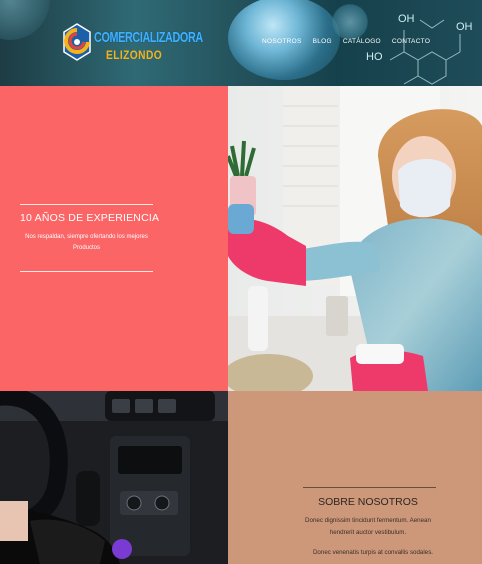 The image size is (482, 564). Describe the element at coordinates (77, 42) in the screenshot. I see `brand-logo-icon` at that location.